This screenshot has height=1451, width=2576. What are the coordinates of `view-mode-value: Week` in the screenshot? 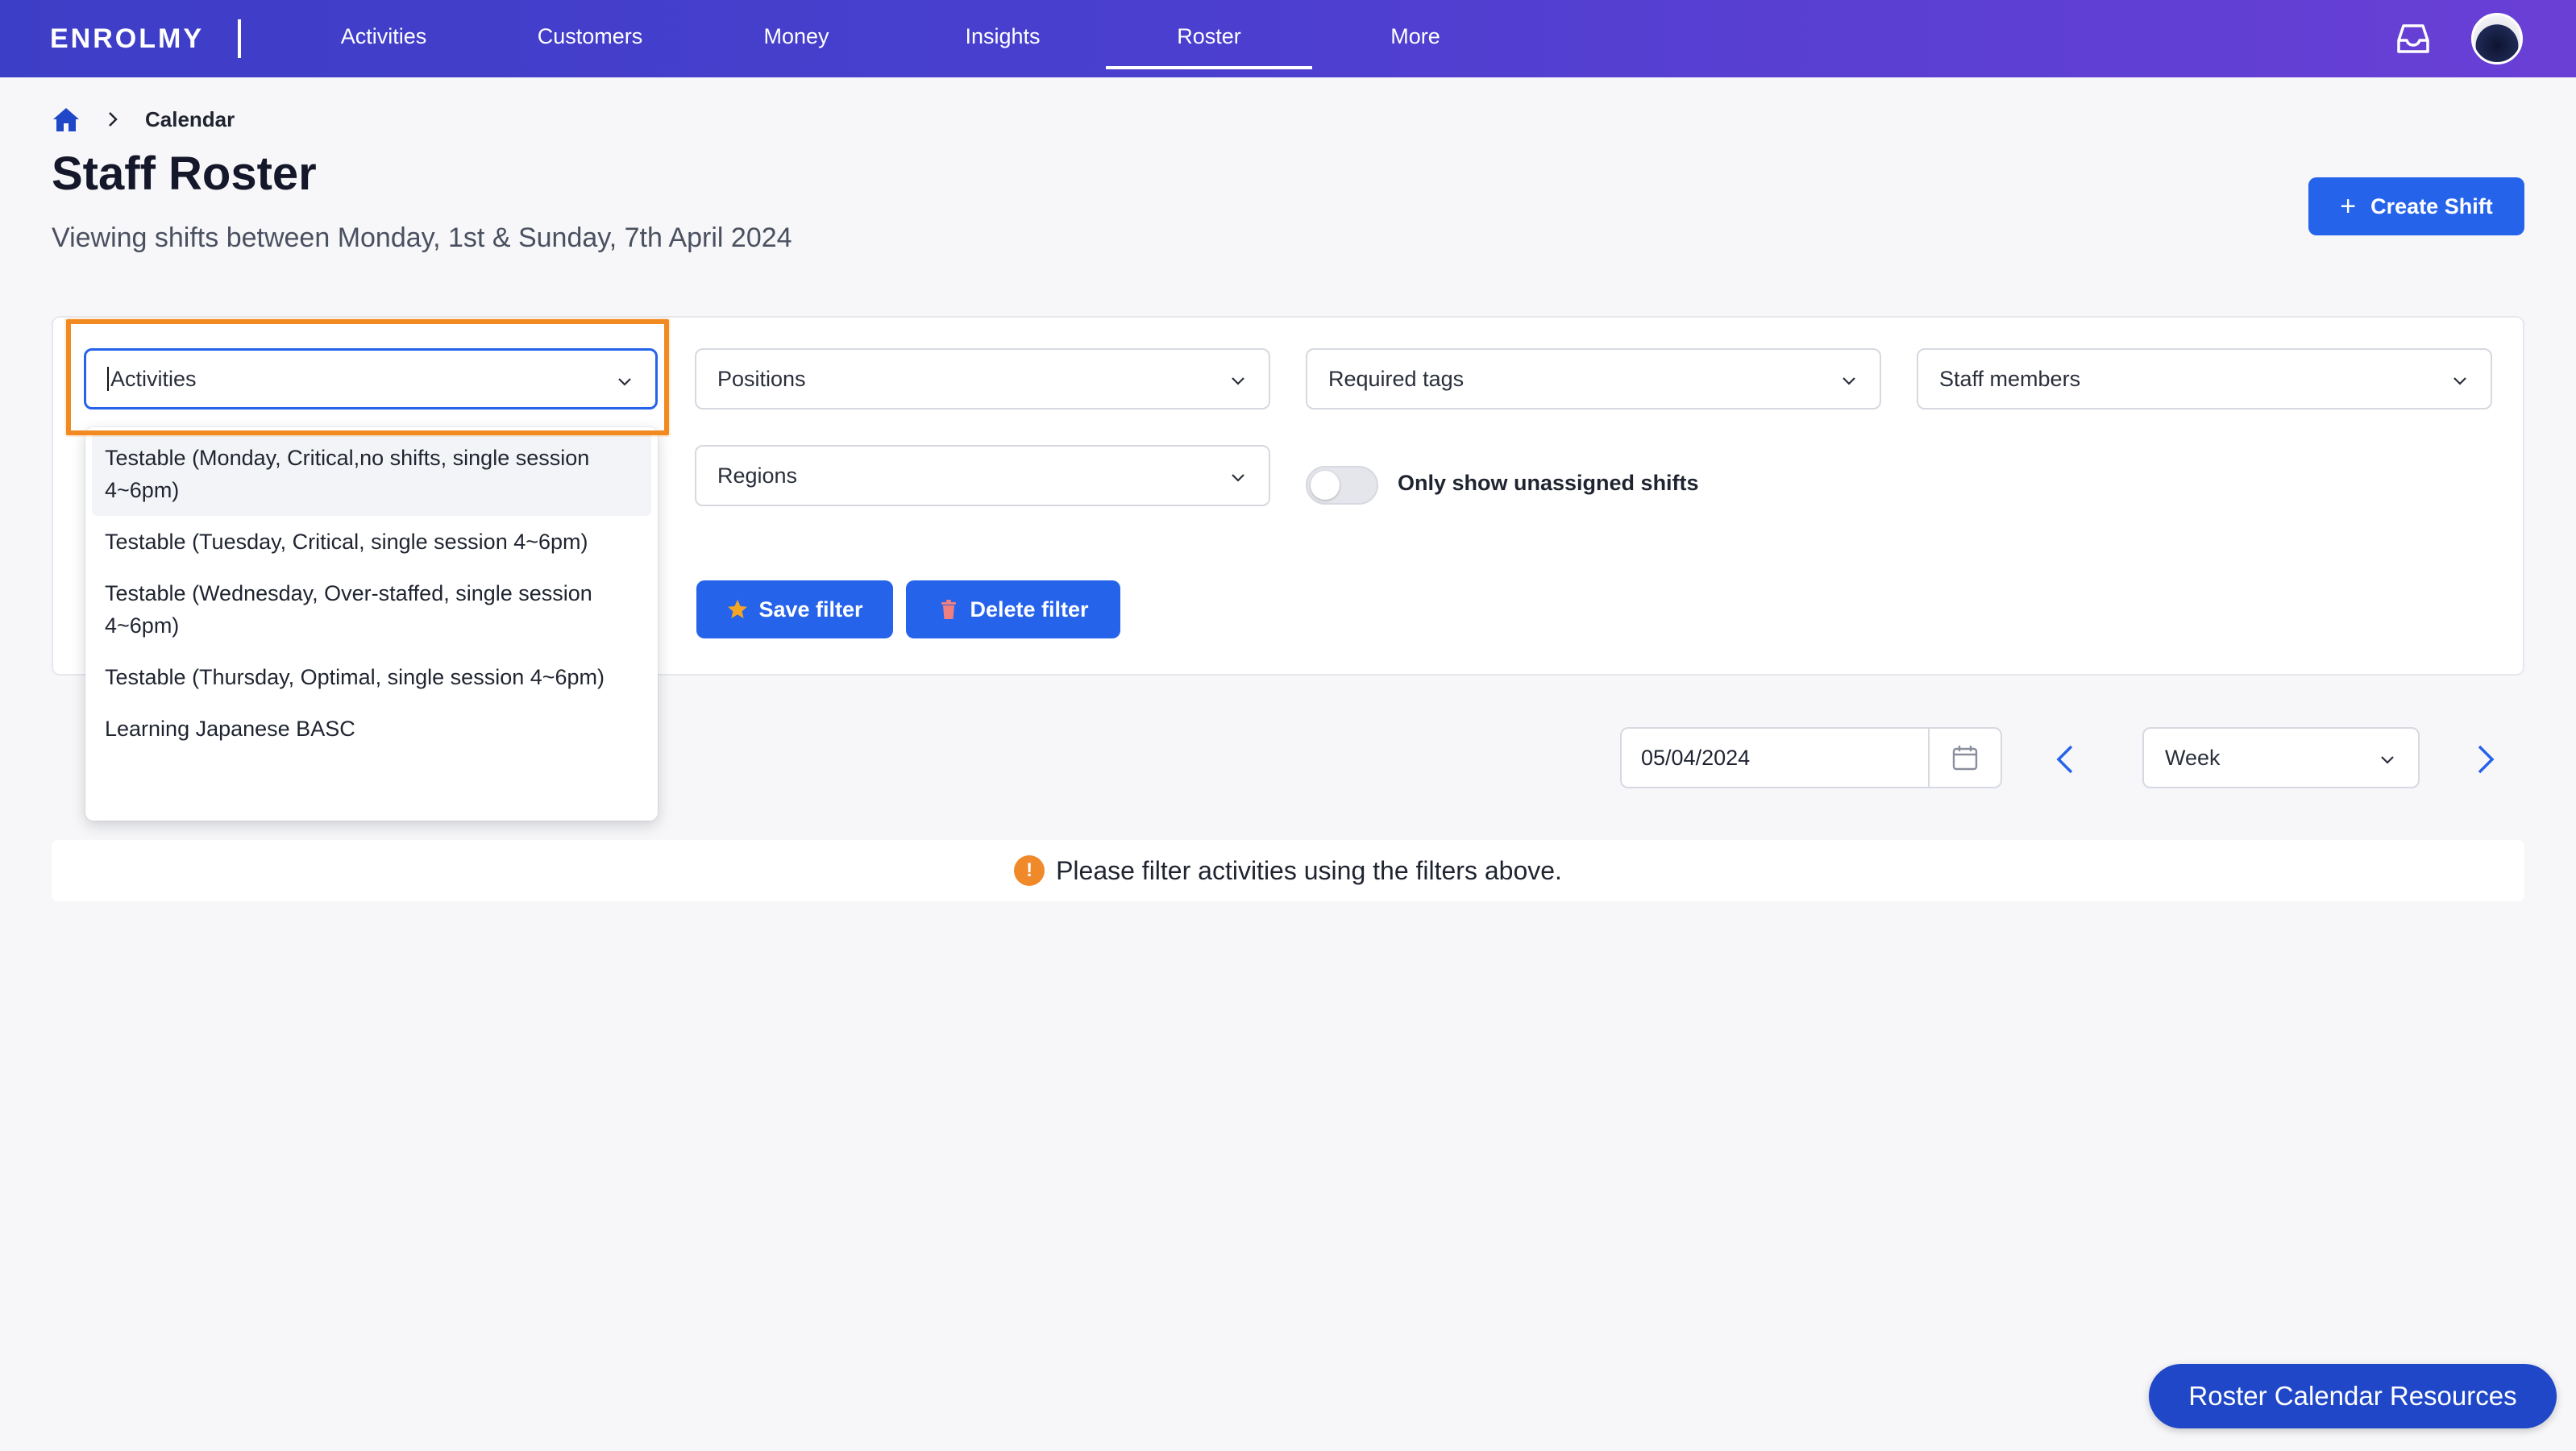 It's located at (2193, 757).